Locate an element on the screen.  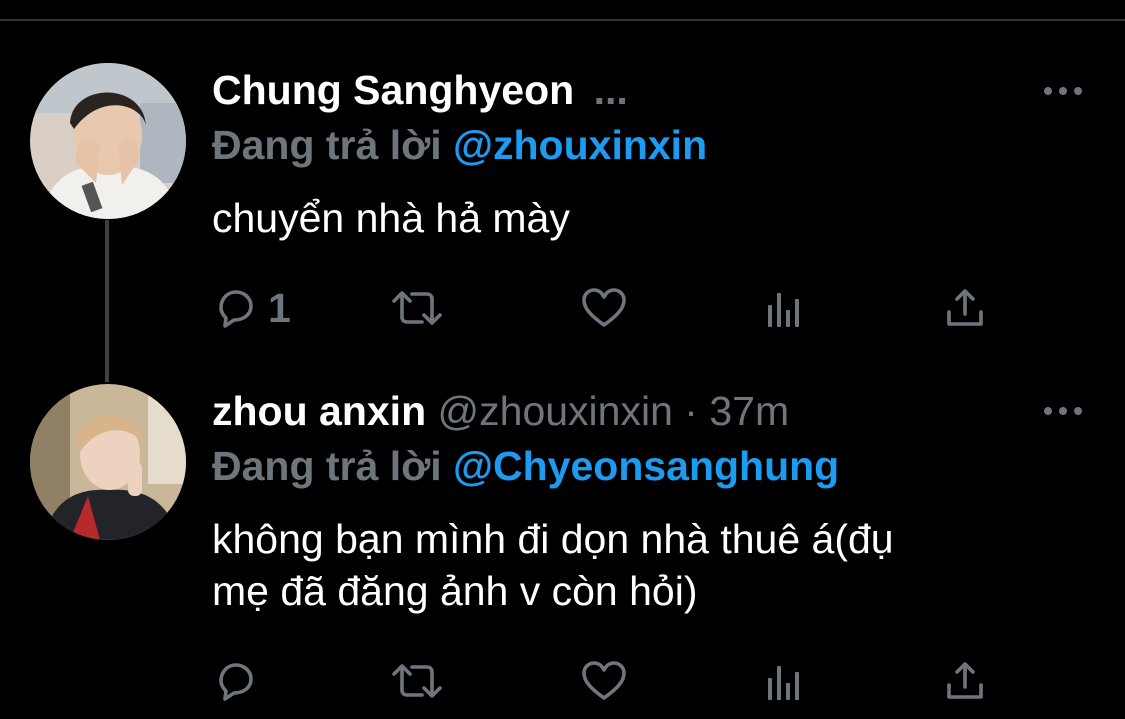
tweet-2-replying-to: Đang trả lời @Chyeonsanghung is located at coordinates (525, 466).